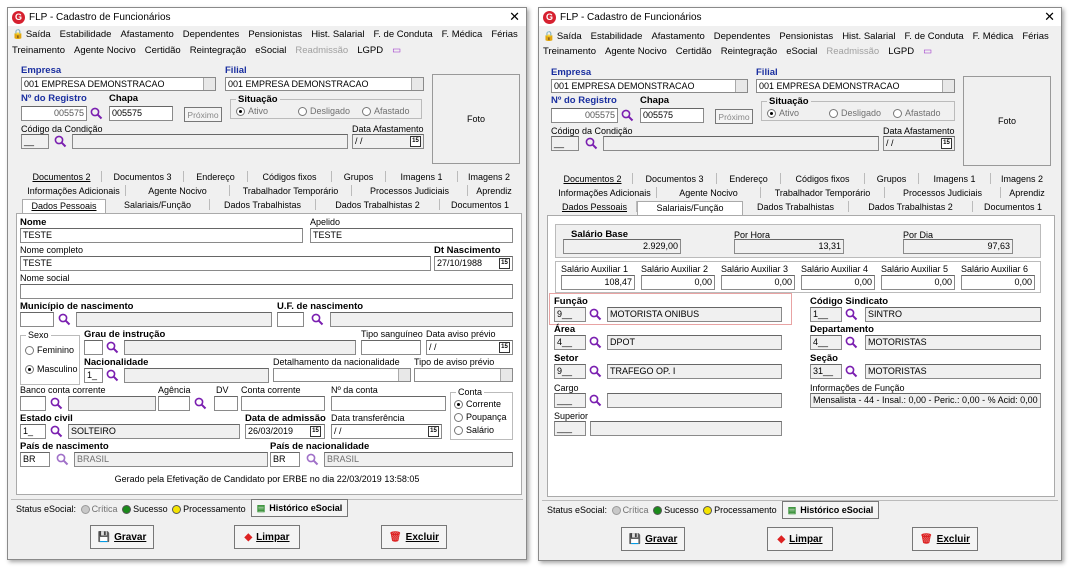 The image size is (1075, 577). What do you see at coordinates (141, 113) in the screenshot?
I see `chapa-input: 005575` at bounding box center [141, 113].